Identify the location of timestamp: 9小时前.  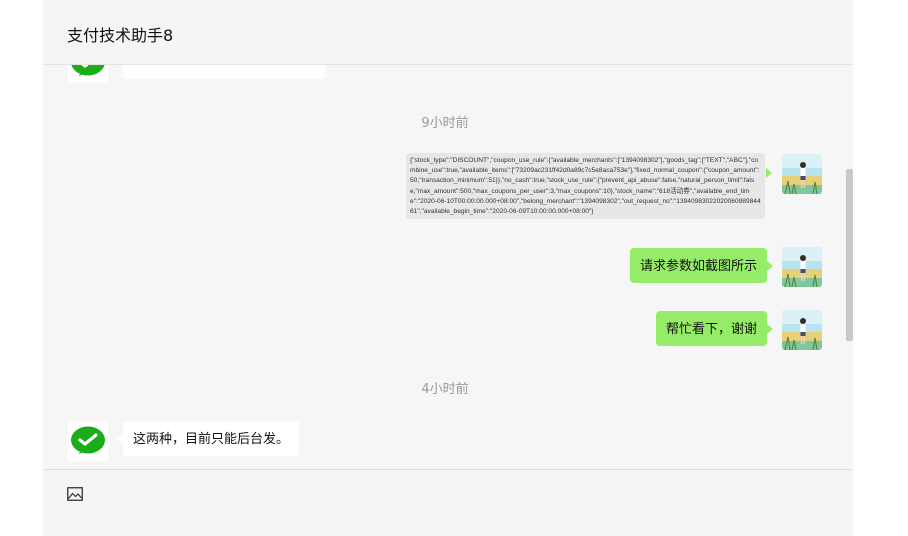
(445, 123).